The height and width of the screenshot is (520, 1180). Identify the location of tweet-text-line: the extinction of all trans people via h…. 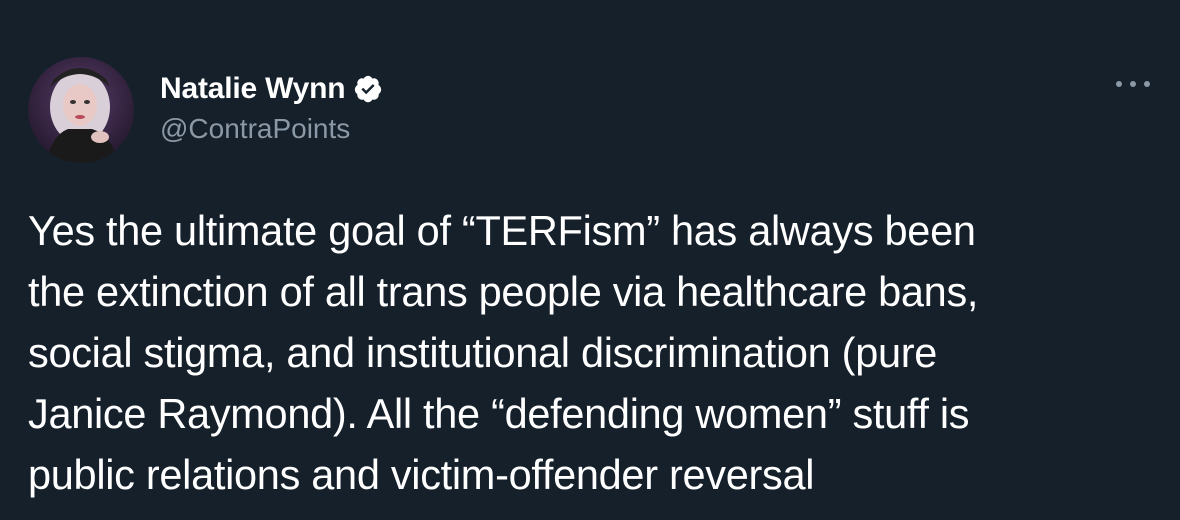
(503, 291).